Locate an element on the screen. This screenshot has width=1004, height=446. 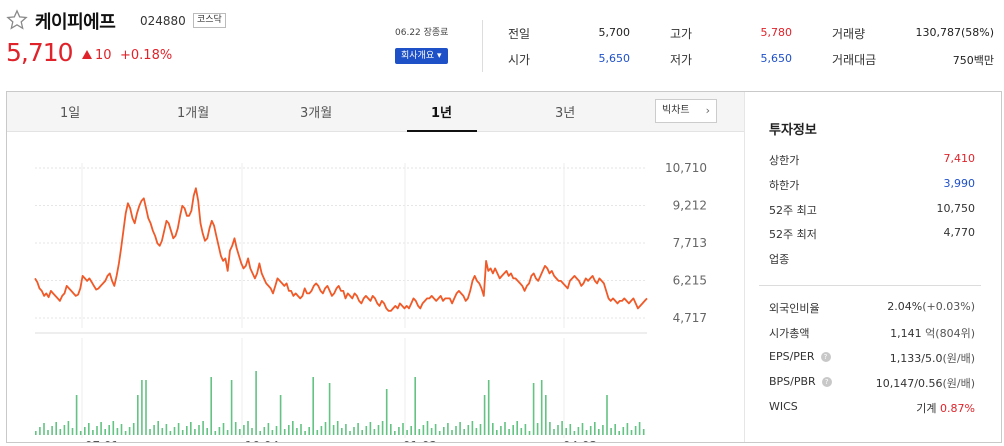
y-tick-label: 9,212 is located at coordinates (690, 206).